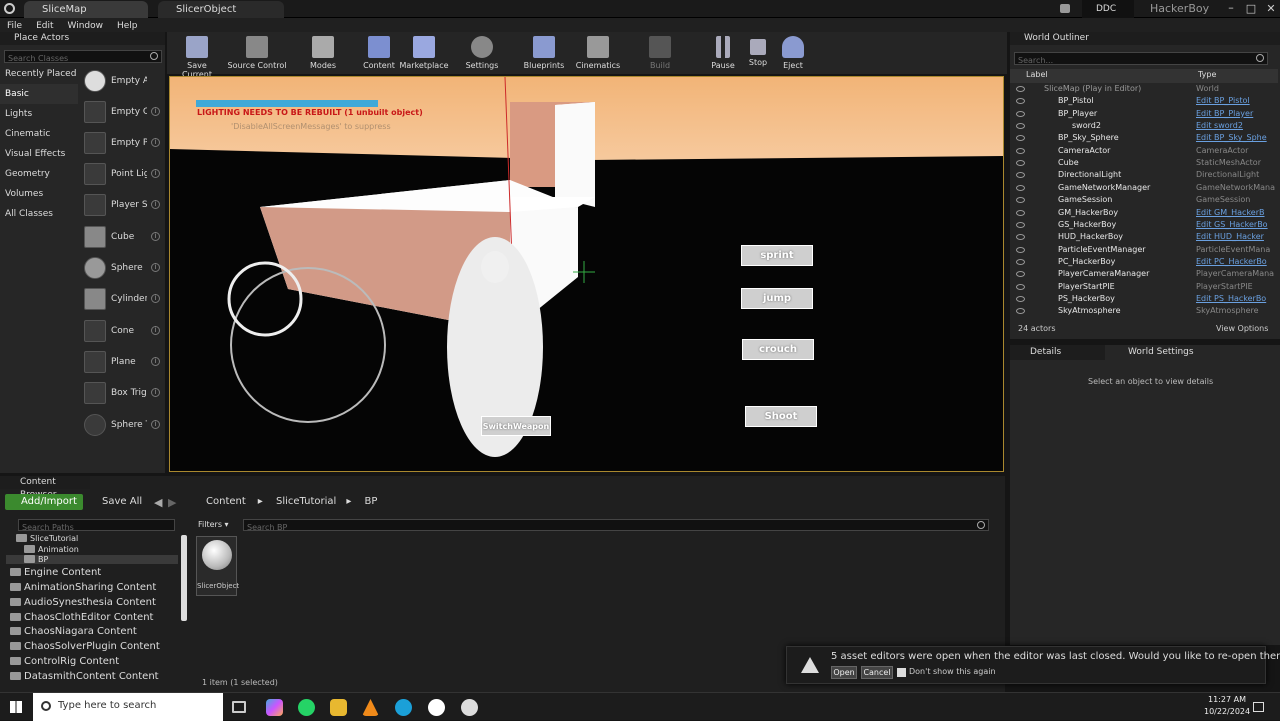  What do you see at coordinates (844, 672) in the screenshot?
I see `open-button: Open` at bounding box center [844, 672].